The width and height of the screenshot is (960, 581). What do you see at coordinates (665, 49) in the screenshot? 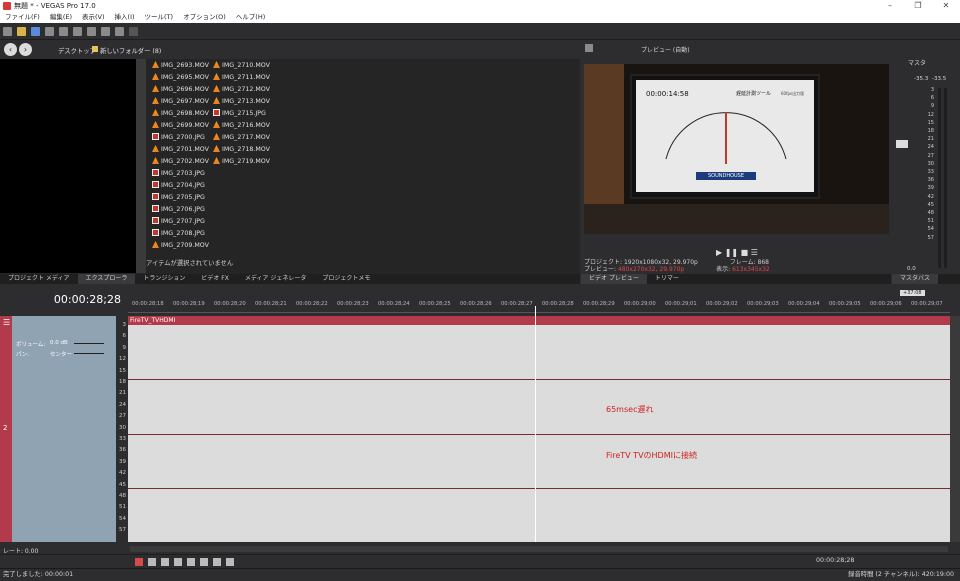
I see `preview-quality: プレビュー (自動)` at bounding box center [665, 49].